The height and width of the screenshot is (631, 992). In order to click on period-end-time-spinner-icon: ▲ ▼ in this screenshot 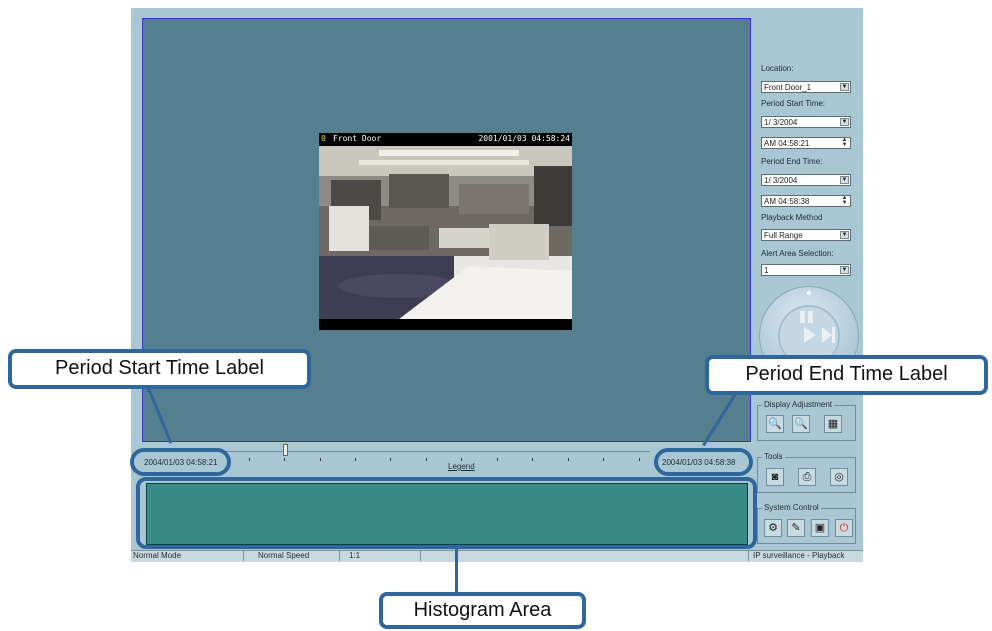, I will do `click(844, 200)`.